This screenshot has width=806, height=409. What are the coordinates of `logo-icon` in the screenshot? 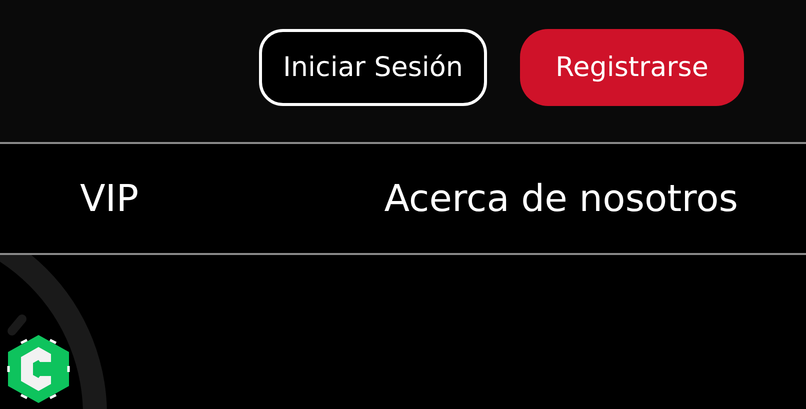 It's located at (38, 369).